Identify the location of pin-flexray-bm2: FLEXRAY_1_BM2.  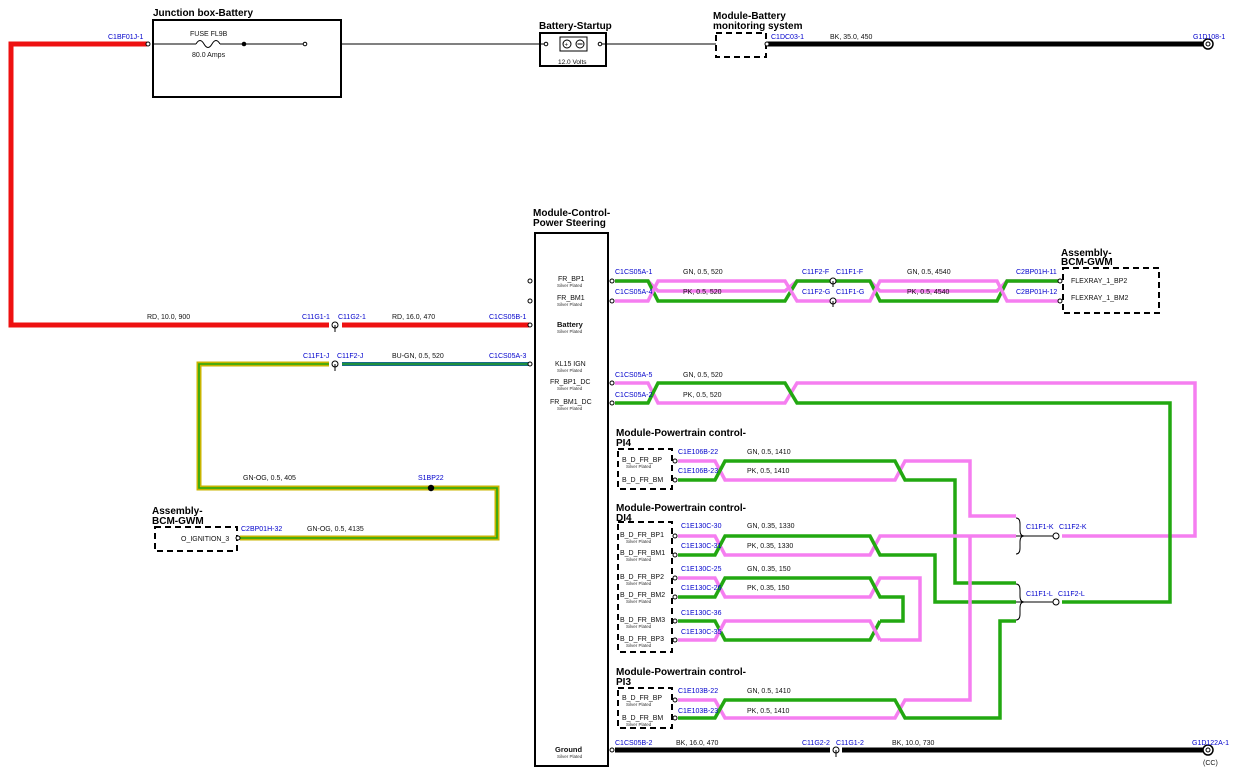
(1100, 298).